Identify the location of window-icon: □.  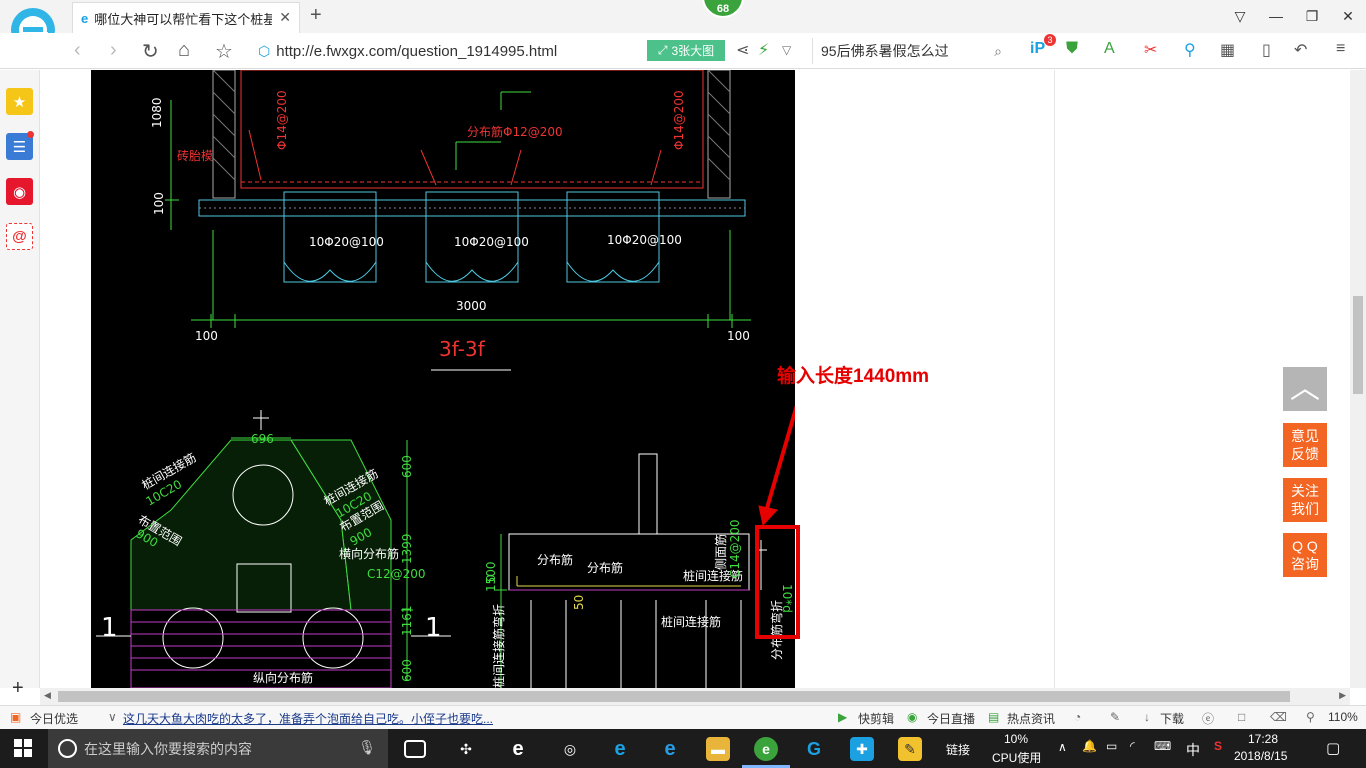
(1241, 717).